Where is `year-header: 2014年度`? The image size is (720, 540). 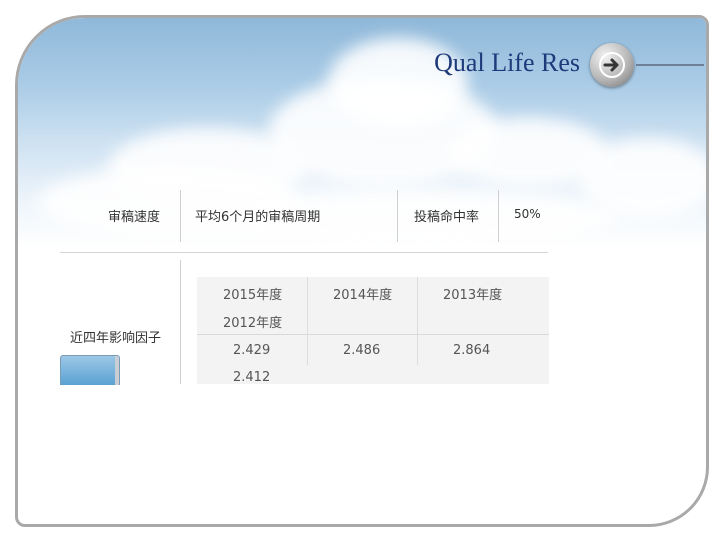 year-header: 2014年度 is located at coordinates (363, 295).